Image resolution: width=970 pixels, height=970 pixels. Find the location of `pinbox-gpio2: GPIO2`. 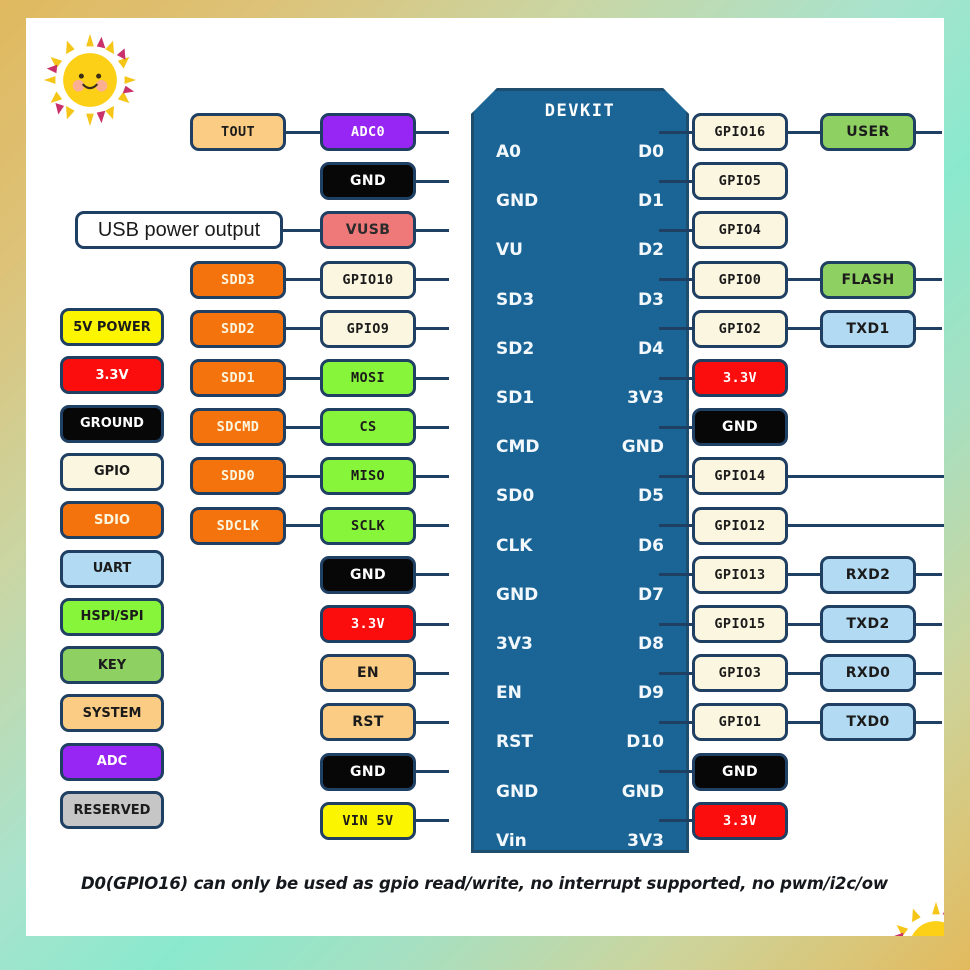

pinbox-gpio2: GPIO2 is located at coordinates (740, 328).